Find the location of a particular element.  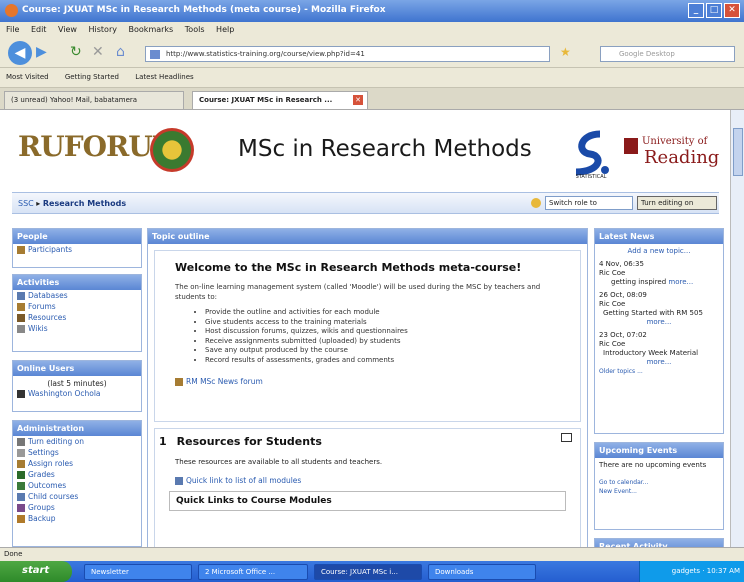

clock: 10:37 AM is located at coordinates (723, 571).